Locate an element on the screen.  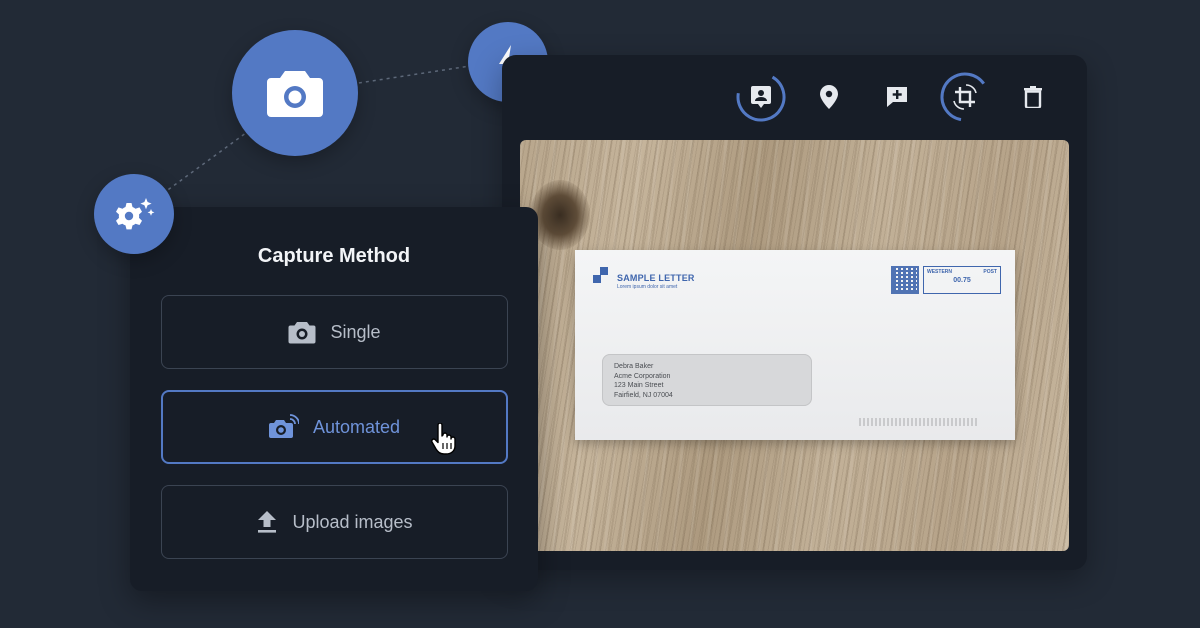
capture-method-title: Capture Method is located at coordinates (334, 256).